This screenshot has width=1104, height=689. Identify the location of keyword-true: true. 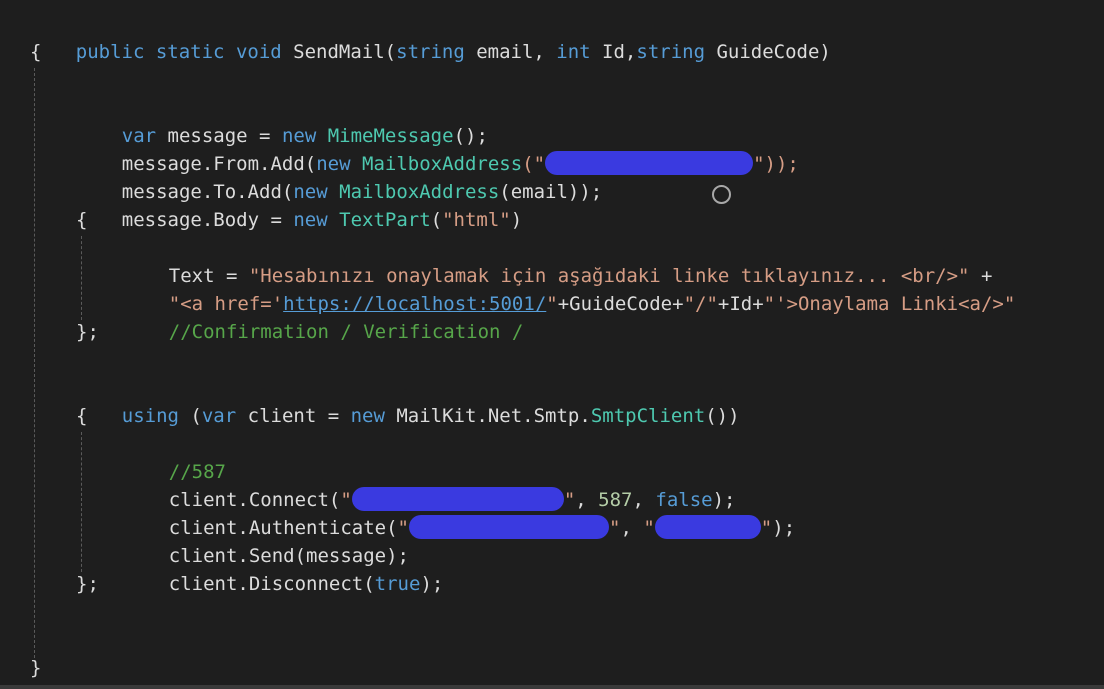
(397, 584).